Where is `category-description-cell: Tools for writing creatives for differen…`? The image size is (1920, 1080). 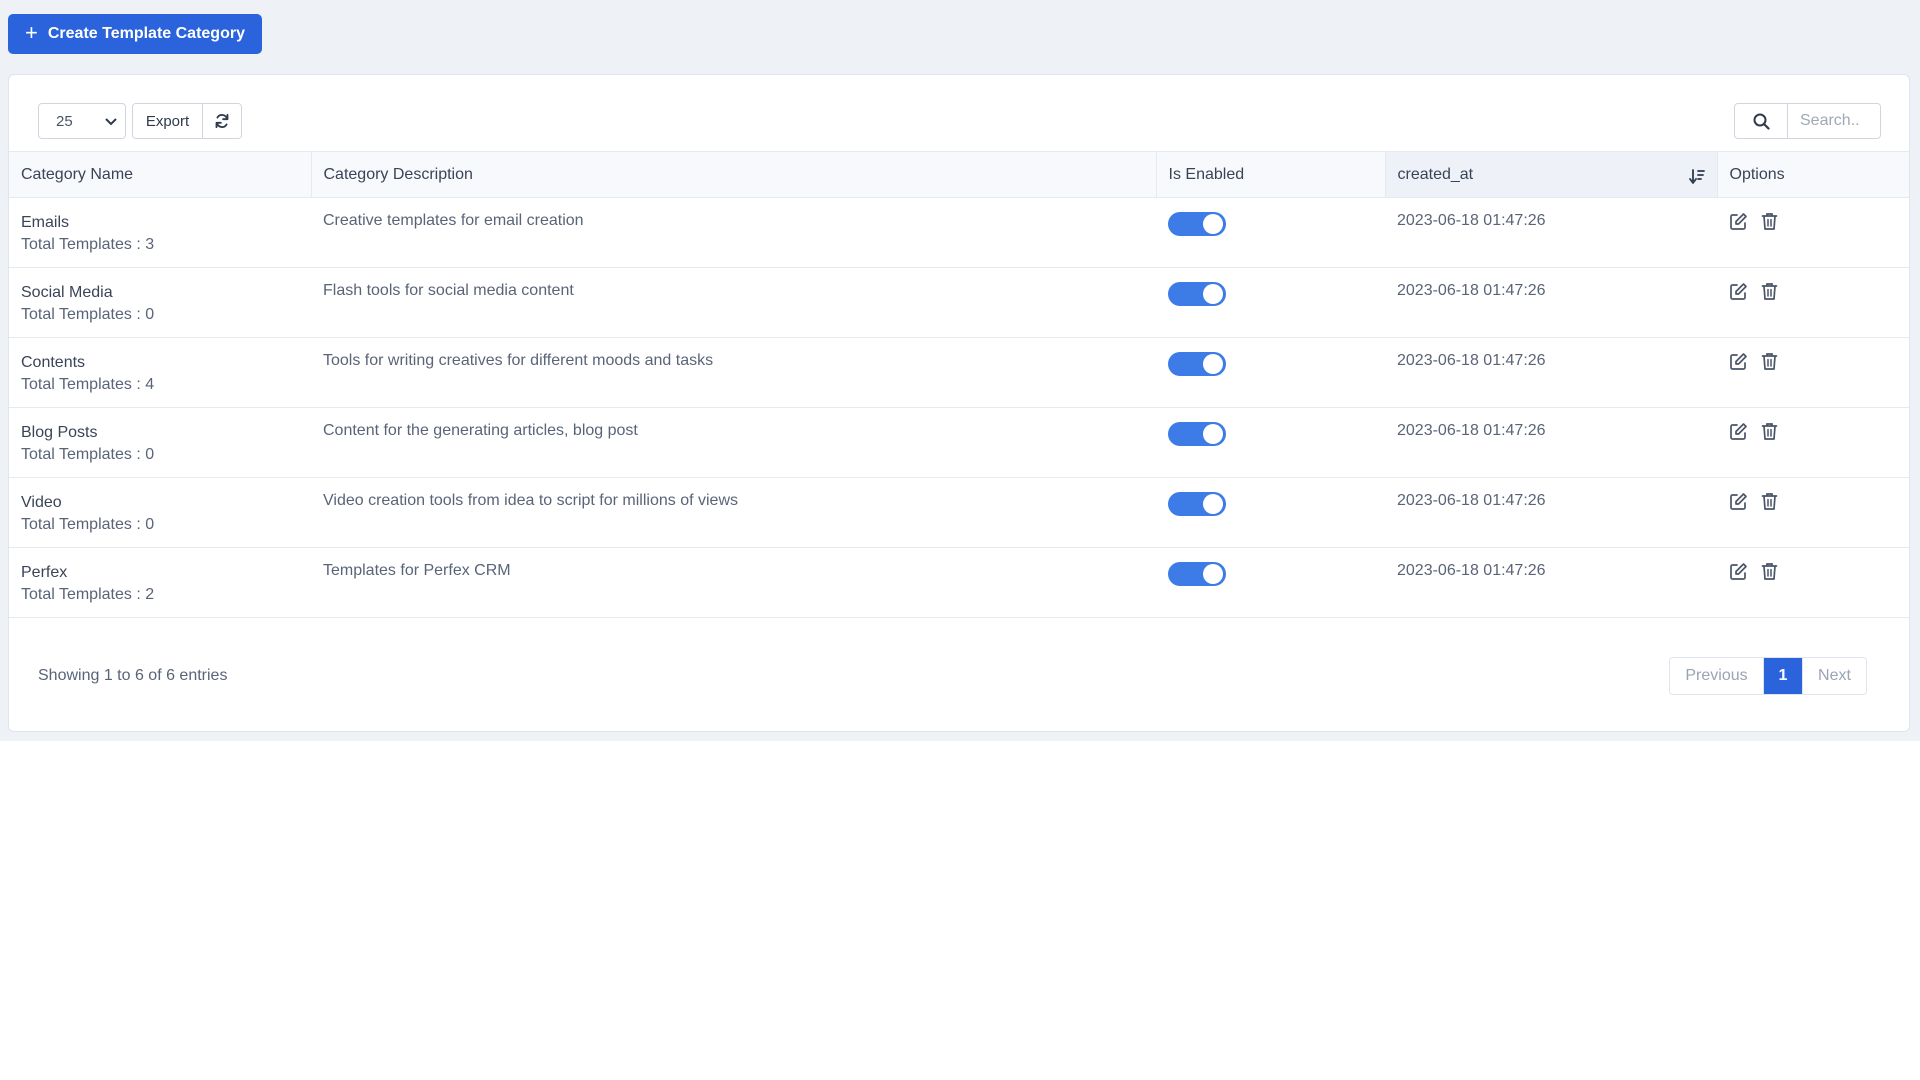 category-description-cell: Tools for writing creatives for differen… is located at coordinates (733, 372).